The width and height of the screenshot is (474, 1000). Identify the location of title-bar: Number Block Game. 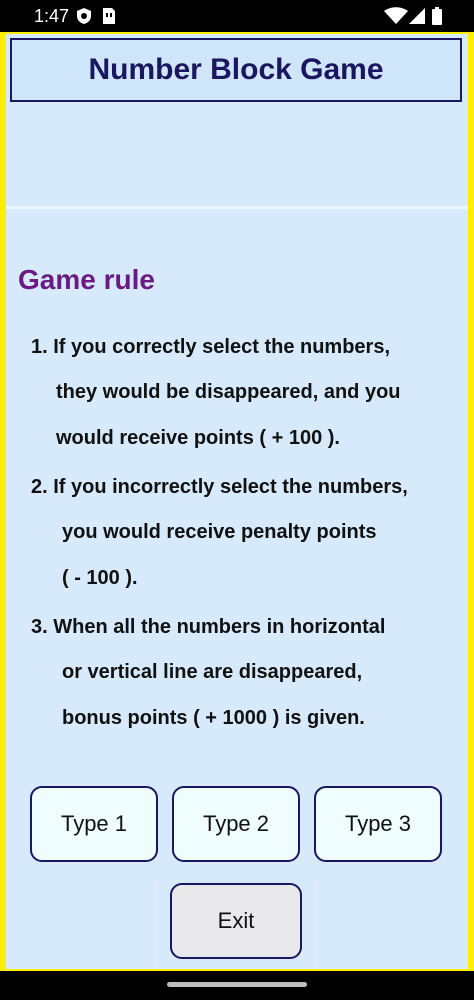
(236, 70).